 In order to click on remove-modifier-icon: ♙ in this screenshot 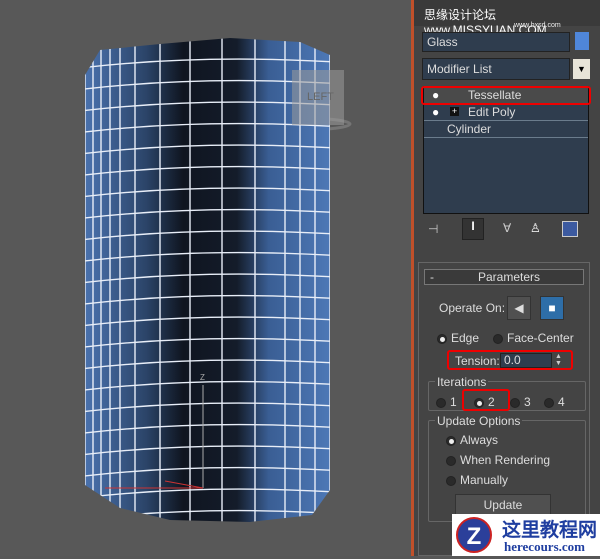, I will do `click(535, 228)`.